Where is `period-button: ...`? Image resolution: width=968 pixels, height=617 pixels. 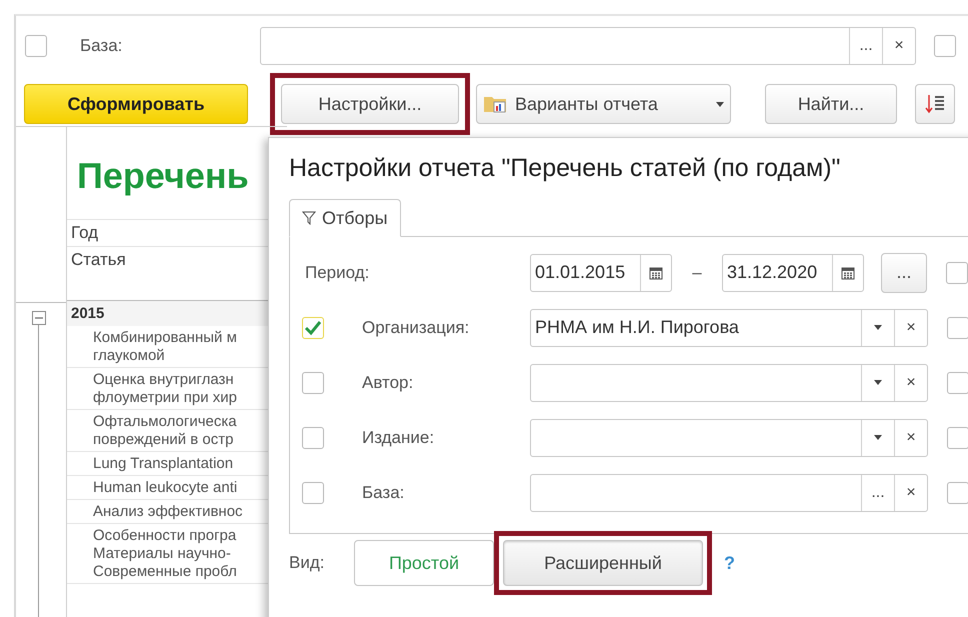
period-button: ... is located at coordinates (904, 272).